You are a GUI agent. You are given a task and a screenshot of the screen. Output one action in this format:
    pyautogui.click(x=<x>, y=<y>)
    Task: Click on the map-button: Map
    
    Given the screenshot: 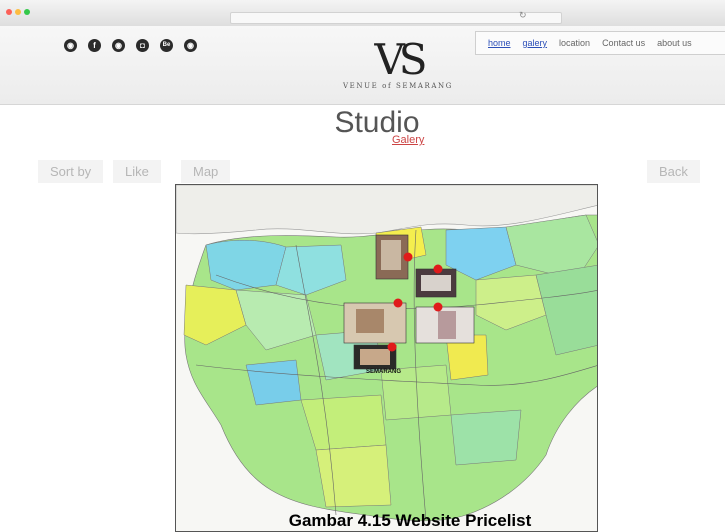 What is the action you would take?
    pyautogui.click(x=206, y=171)
    